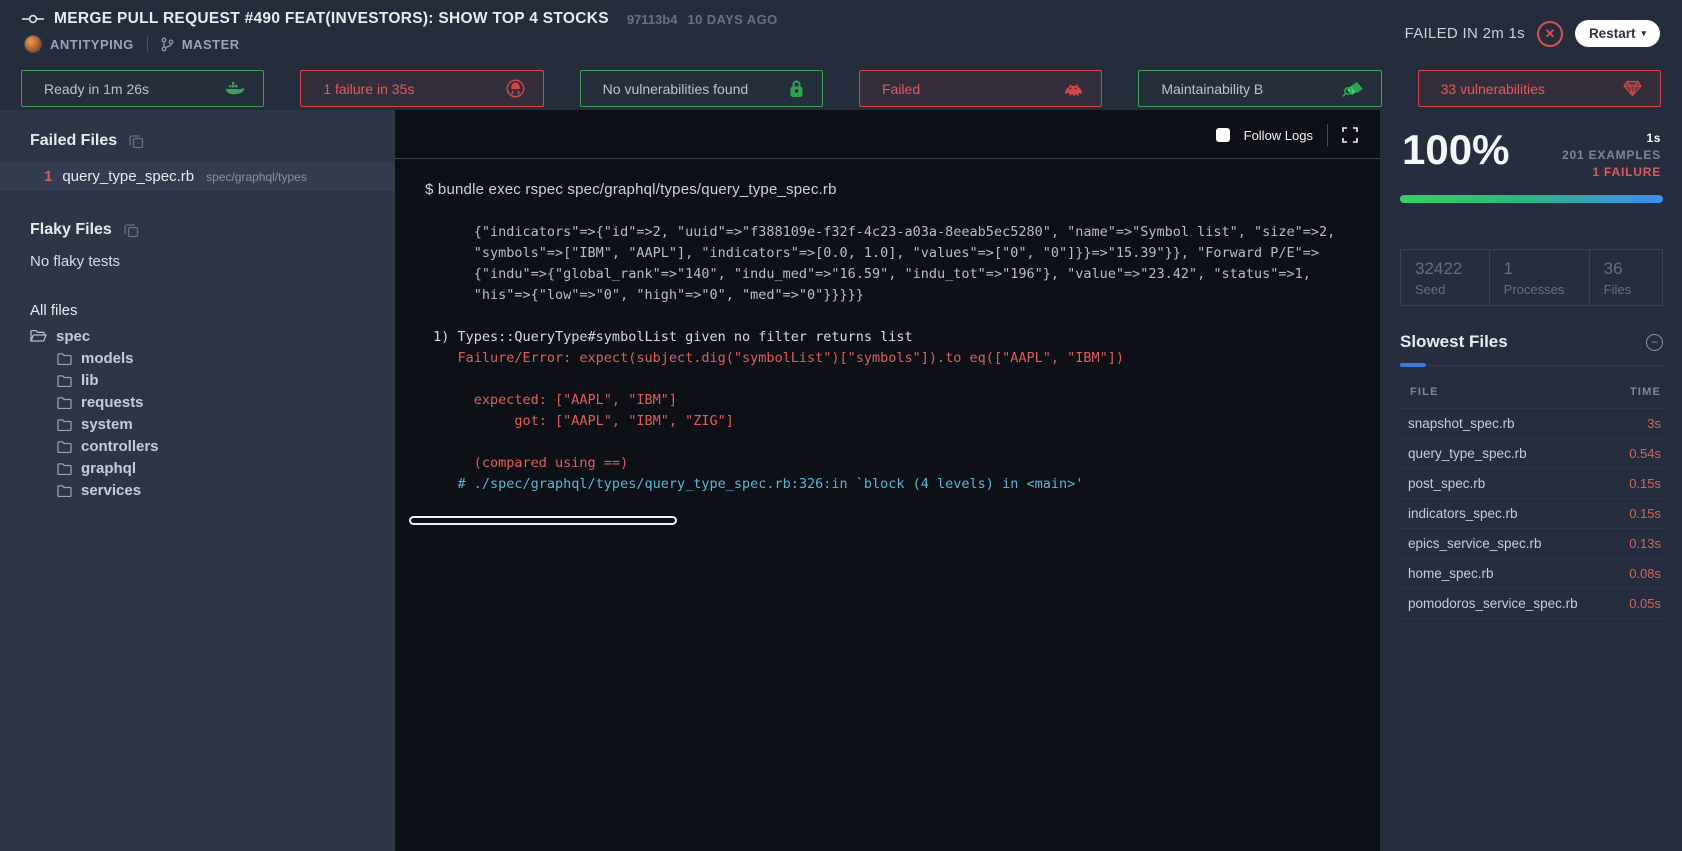 The width and height of the screenshot is (1682, 851). I want to click on restart-button: Restart ▾, so click(1617, 33).